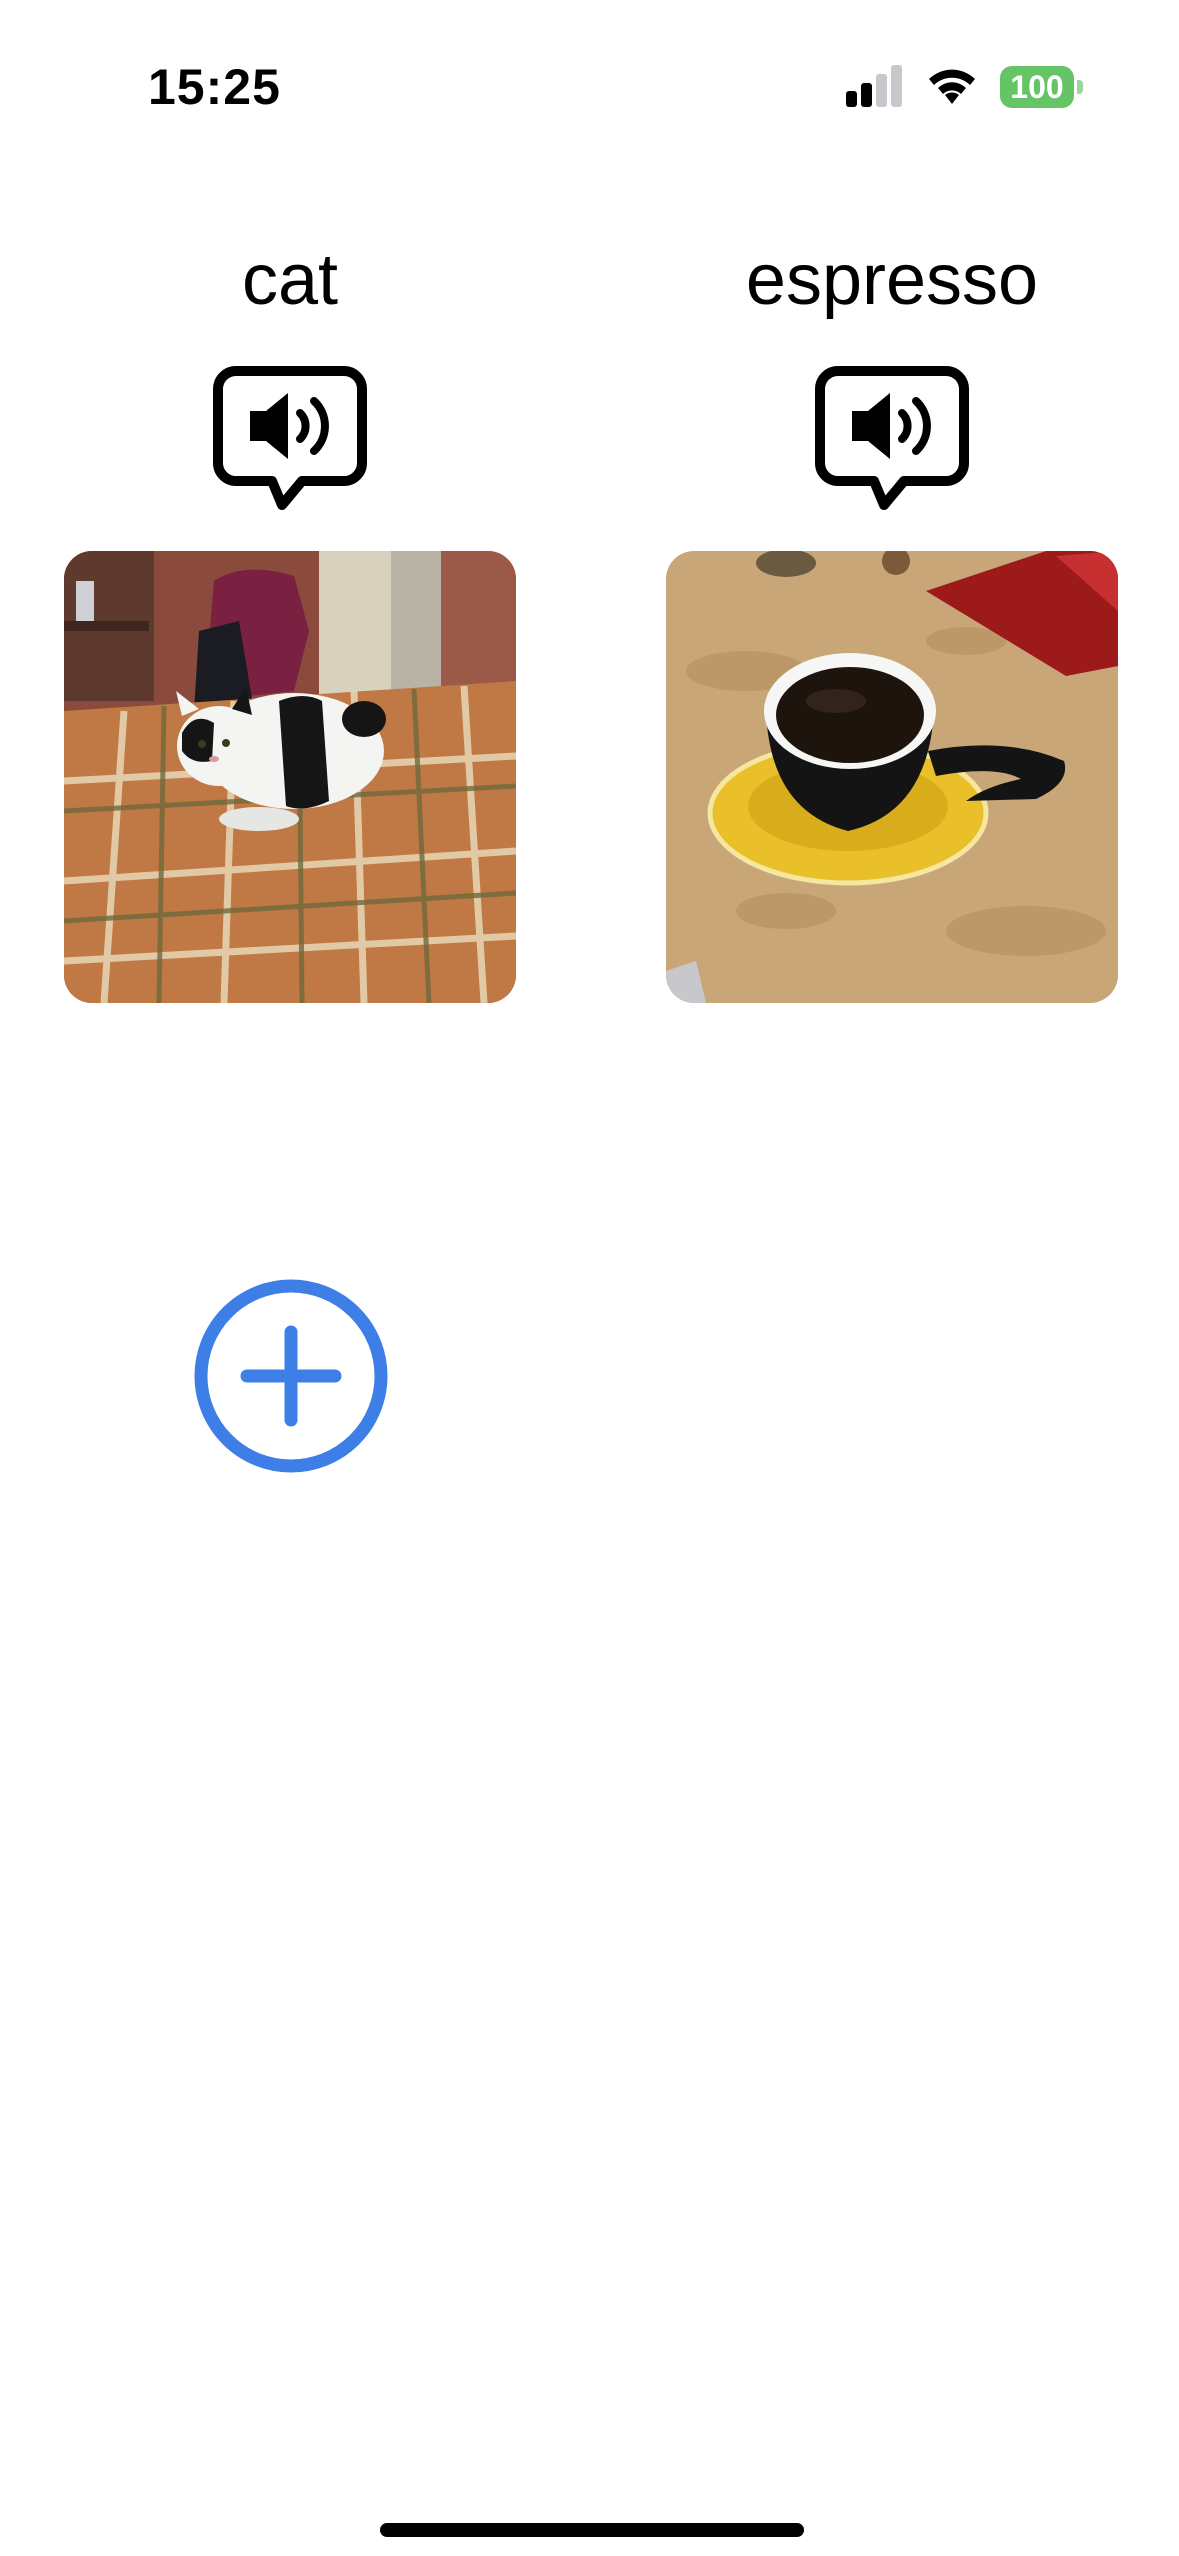 The image size is (1179, 2556). I want to click on card-cat: cat, so click(290, 609).